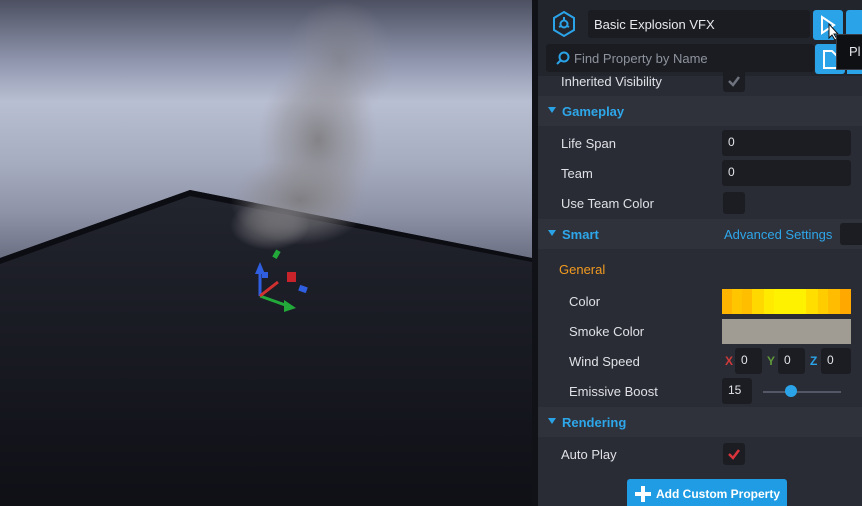 This screenshot has width=862, height=506. What do you see at coordinates (700, 361) in the screenshot?
I see `wind-speed-row: Wind Speed X 0 Y 0 Z 0` at bounding box center [700, 361].